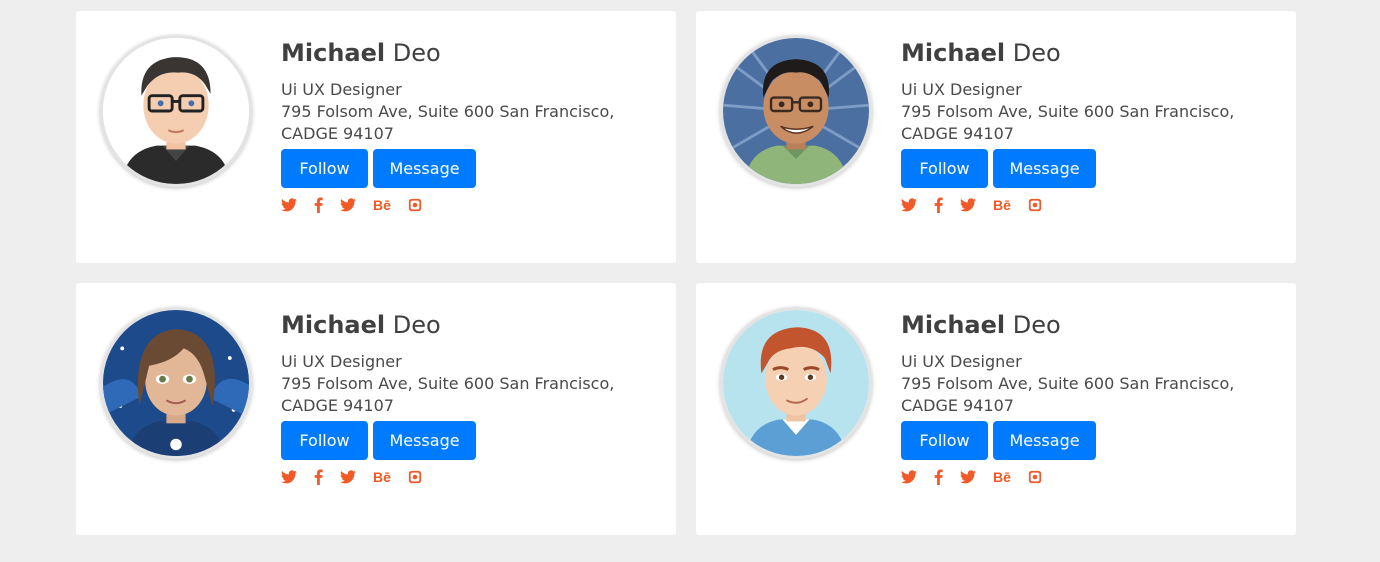 The height and width of the screenshot is (562, 1380). I want to click on avatar-redhead-man-image, so click(796, 383).